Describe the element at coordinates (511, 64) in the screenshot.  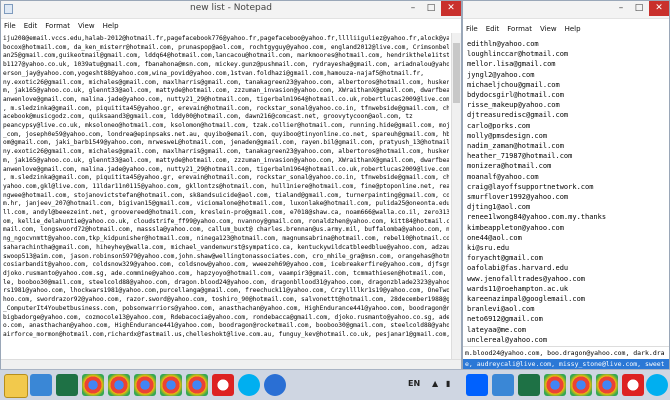
I see `email-line: mellor.lisa@gmail.com` at that location.